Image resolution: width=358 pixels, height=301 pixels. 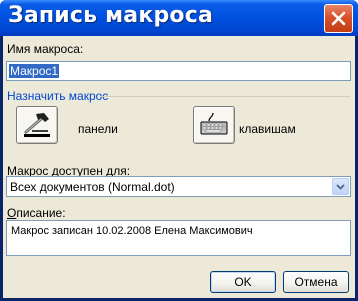 I want to click on assign-macro-group-title: Назначить макрос, so click(x=58, y=96).